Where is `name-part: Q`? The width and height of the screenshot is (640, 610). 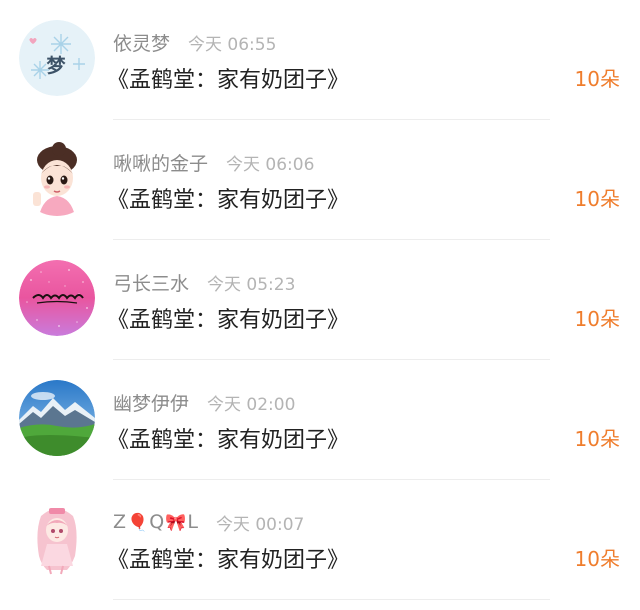 name-part: Q is located at coordinates (157, 522).